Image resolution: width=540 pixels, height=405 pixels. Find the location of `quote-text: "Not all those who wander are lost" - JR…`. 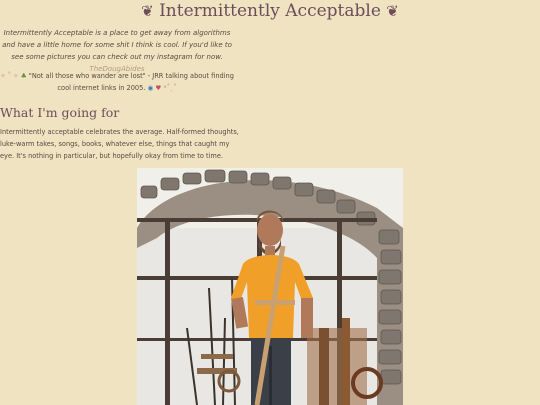

quote-text: "Not all those who wander are lost" - JR… is located at coordinates (131, 82).